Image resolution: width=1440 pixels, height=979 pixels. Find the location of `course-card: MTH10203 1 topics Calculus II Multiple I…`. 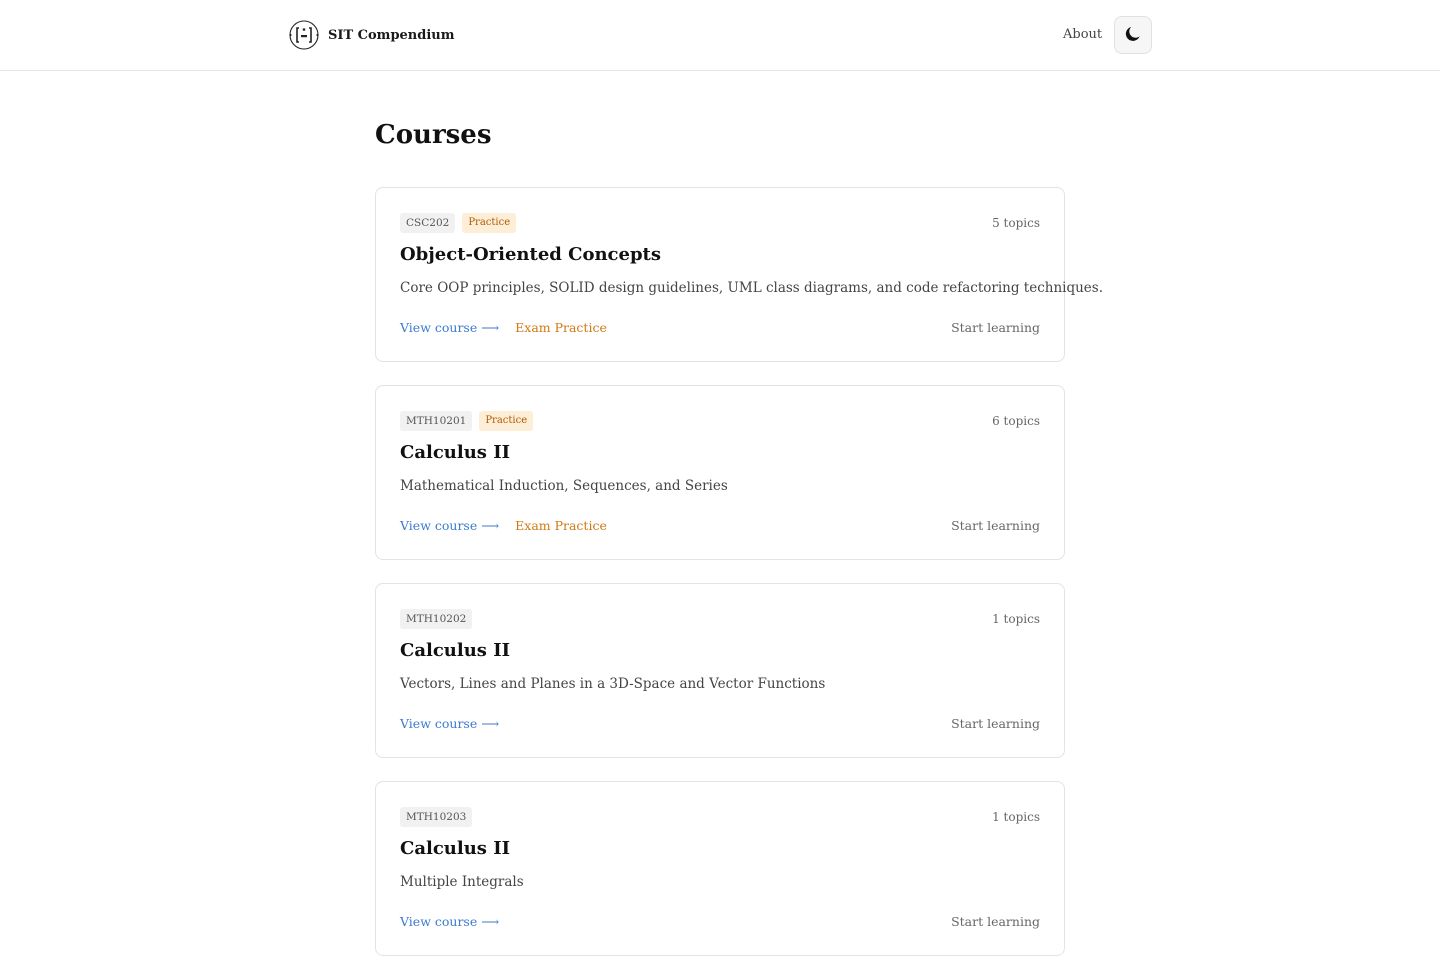

course-card: MTH10203 1 topics Calculus II Multiple I… is located at coordinates (720, 868).